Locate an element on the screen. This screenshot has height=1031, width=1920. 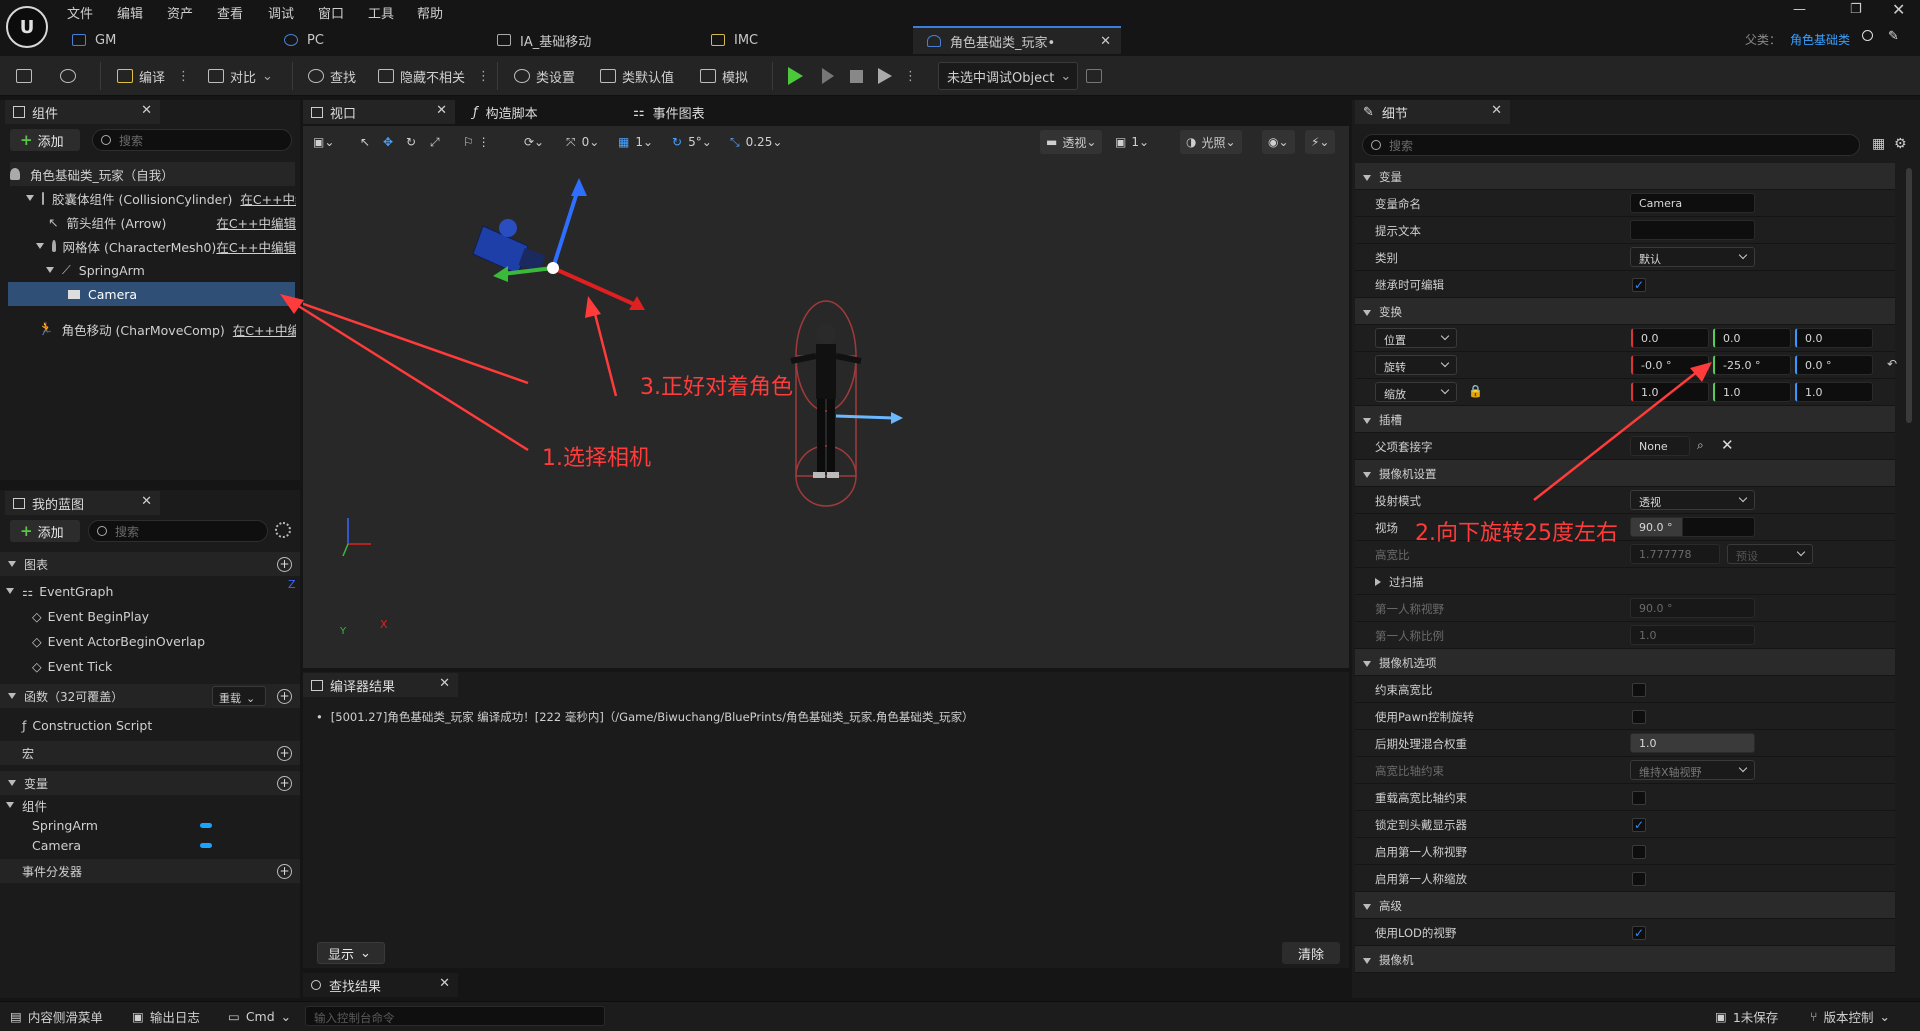
category-dropdown: 默认 is located at coordinates (1692, 257).